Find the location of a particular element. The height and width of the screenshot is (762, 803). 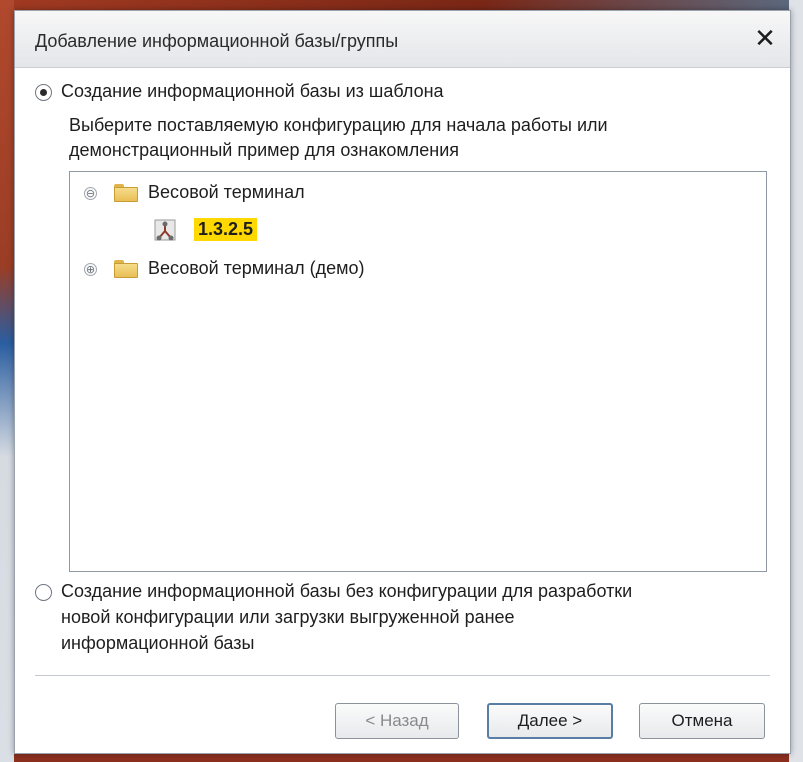

configuration-icon is located at coordinates (165, 230).